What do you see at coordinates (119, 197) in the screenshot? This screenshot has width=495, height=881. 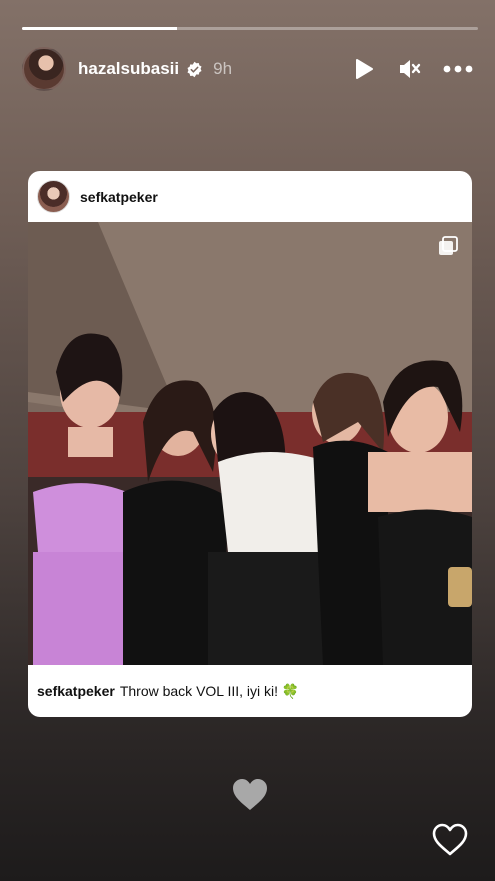 I see `post-username: sefkatpeker` at bounding box center [119, 197].